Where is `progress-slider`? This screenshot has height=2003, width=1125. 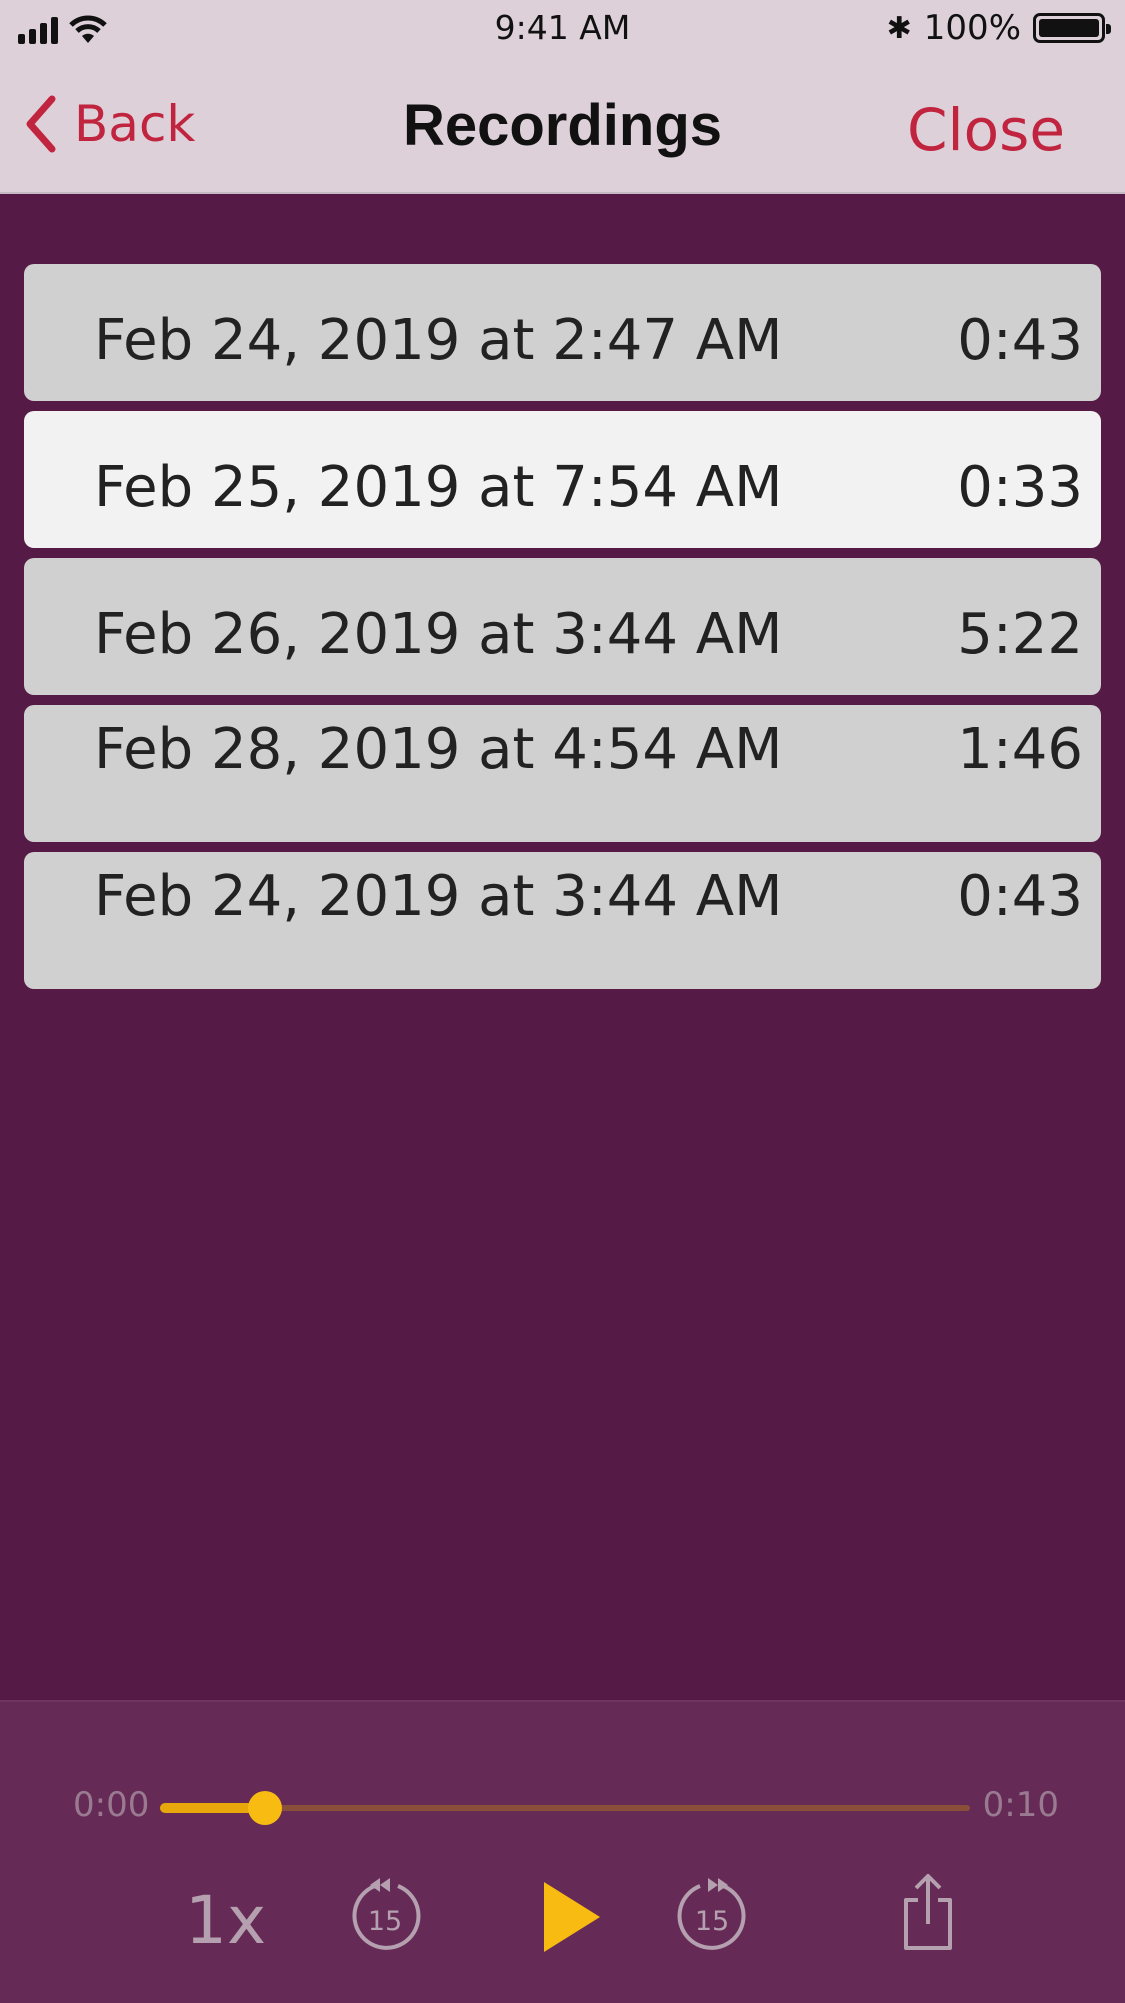 progress-slider is located at coordinates (565, 1808).